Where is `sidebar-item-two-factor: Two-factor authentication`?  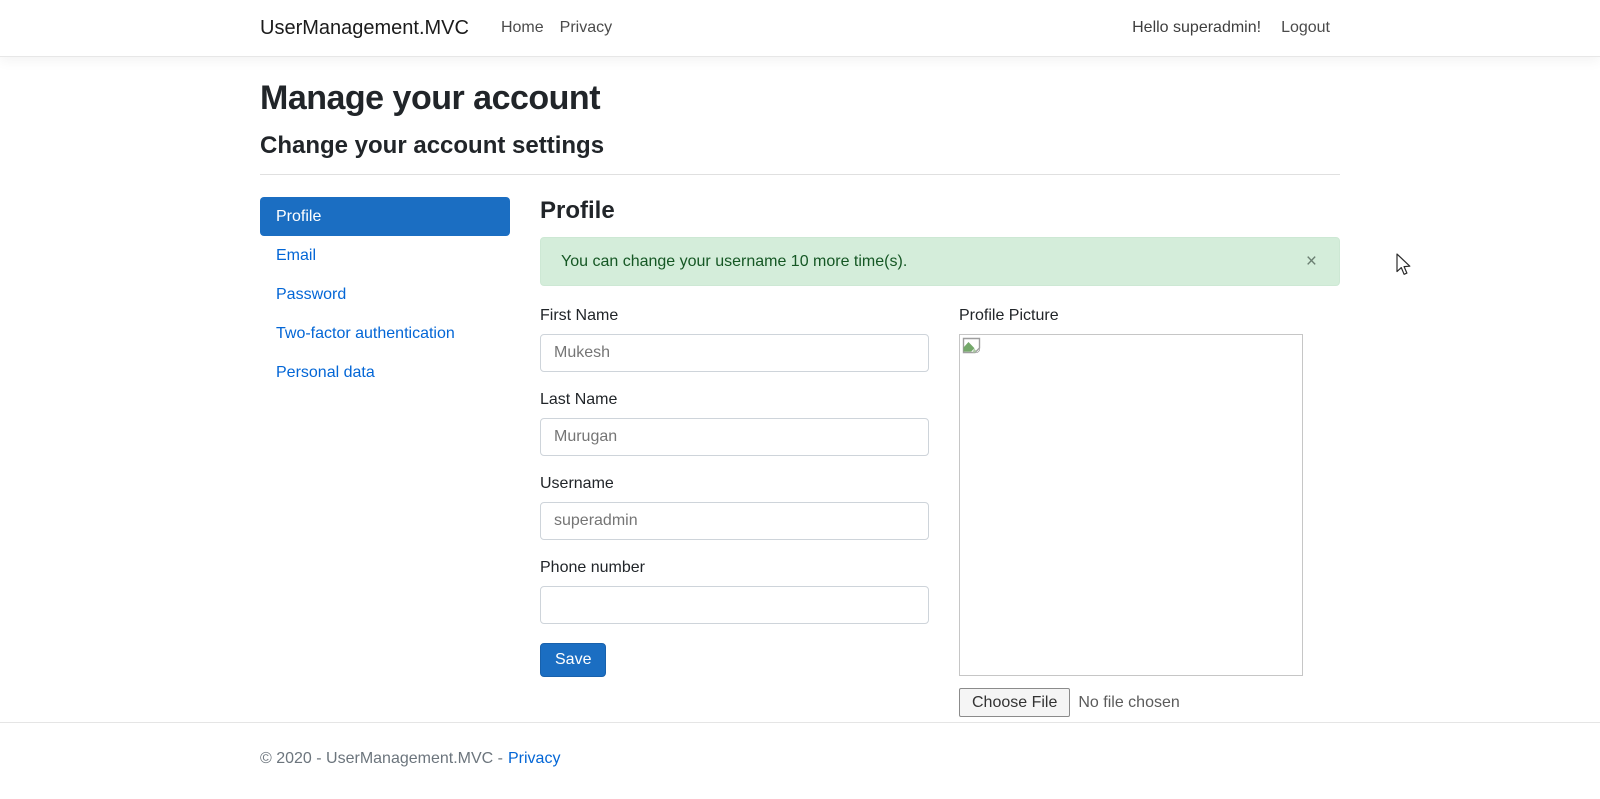 sidebar-item-two-factor: Two-factor authentication is located at coordinates (385, 333).